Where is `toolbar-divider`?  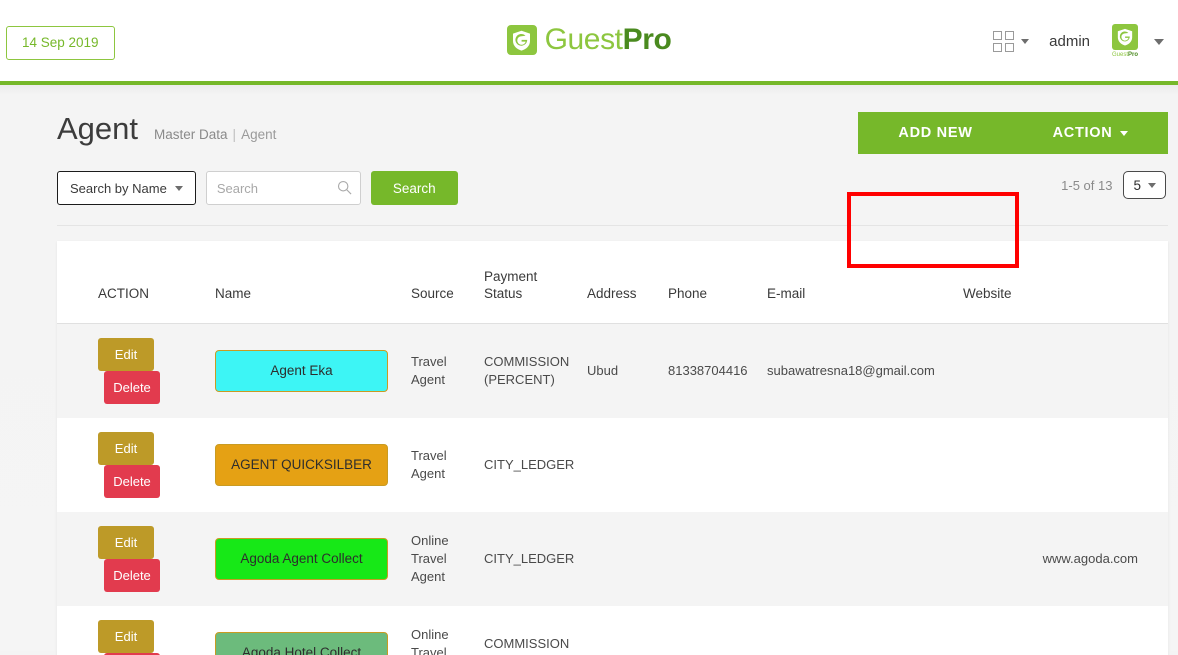 toolbar-divider is located at coordinates (612, 225).